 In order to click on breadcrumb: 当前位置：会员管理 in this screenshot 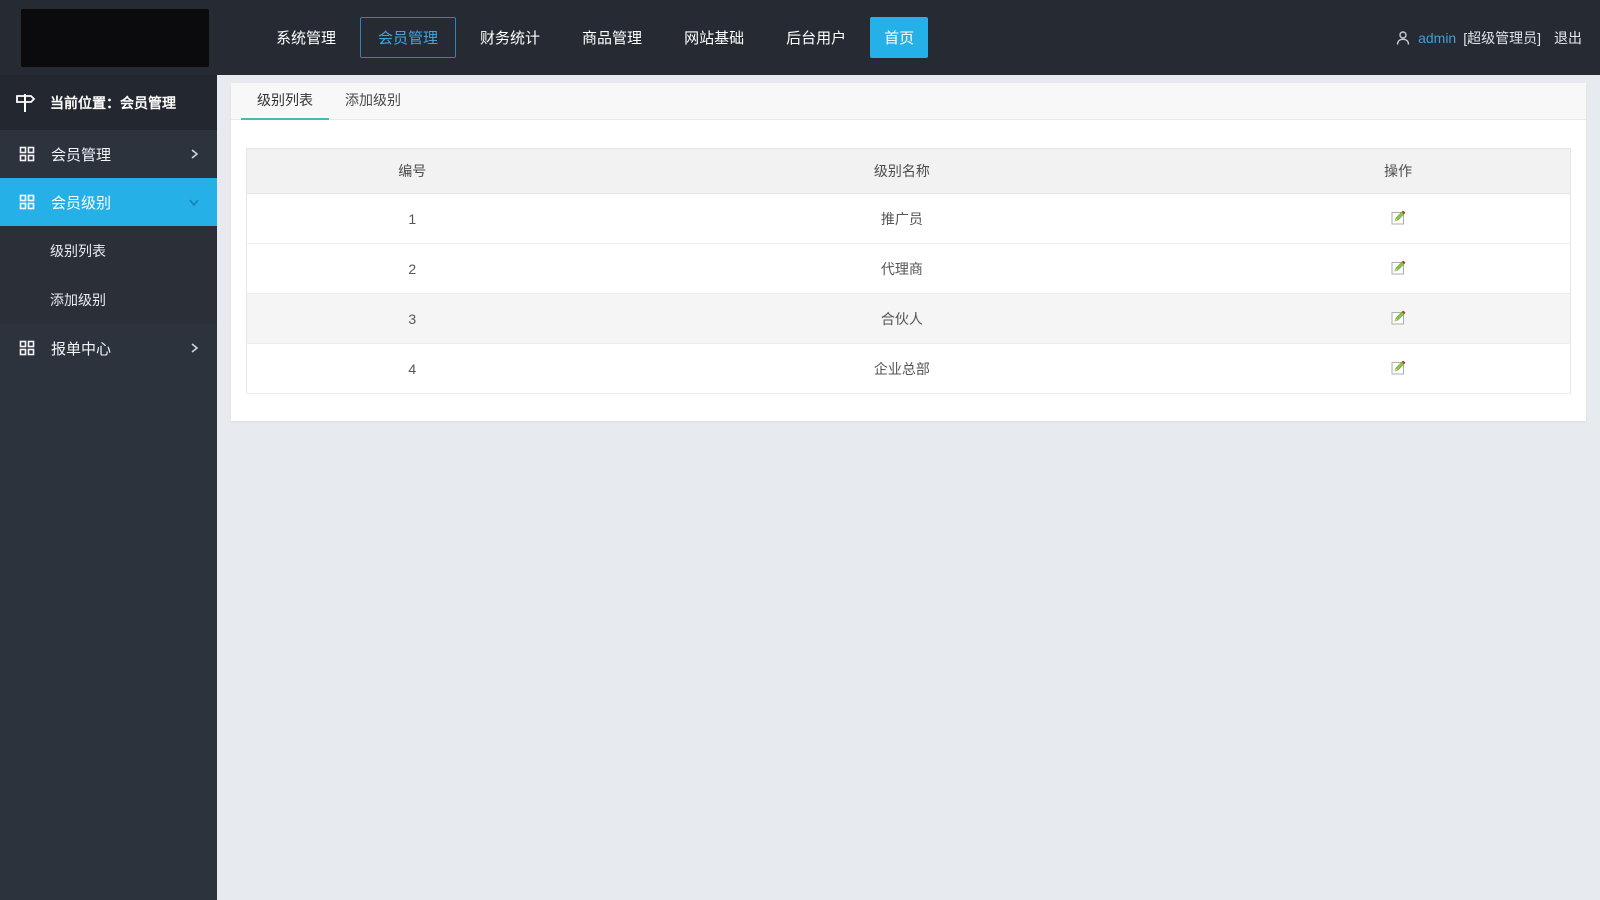, I will do `click(108, 102)`.